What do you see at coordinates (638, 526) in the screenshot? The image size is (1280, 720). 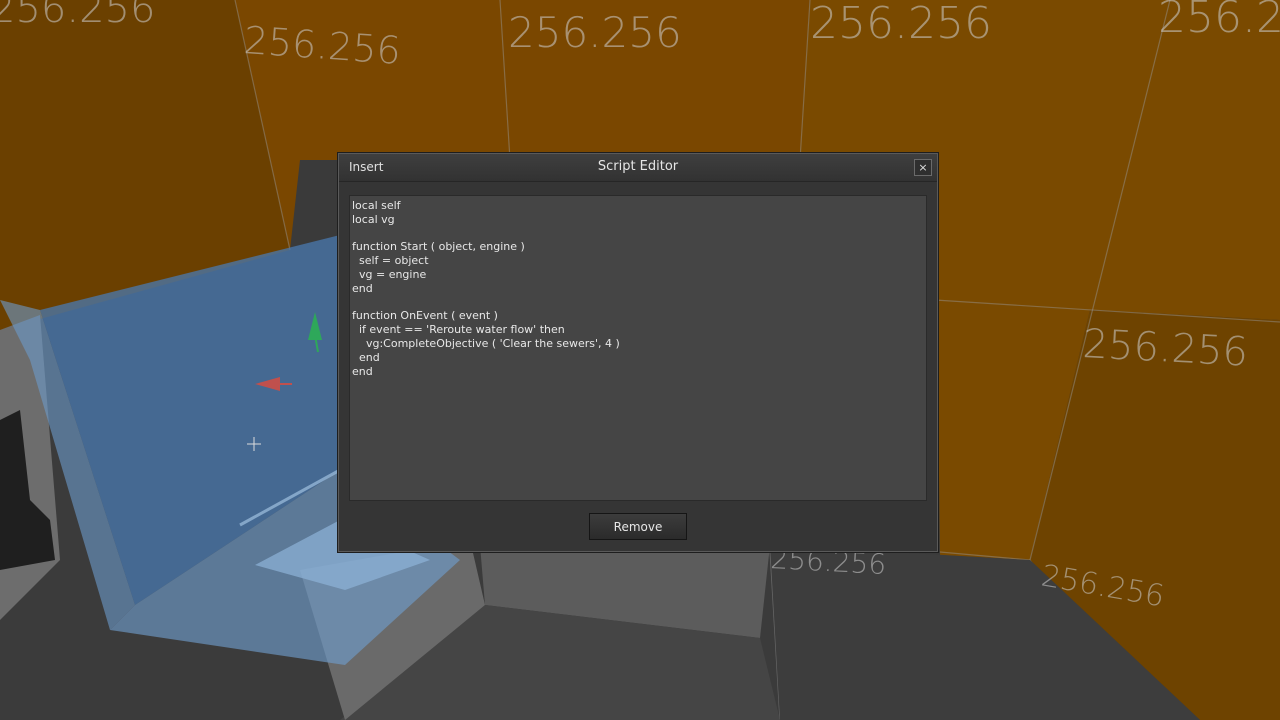 I see `remove-button: Remove` at bounding box center [638, 526].